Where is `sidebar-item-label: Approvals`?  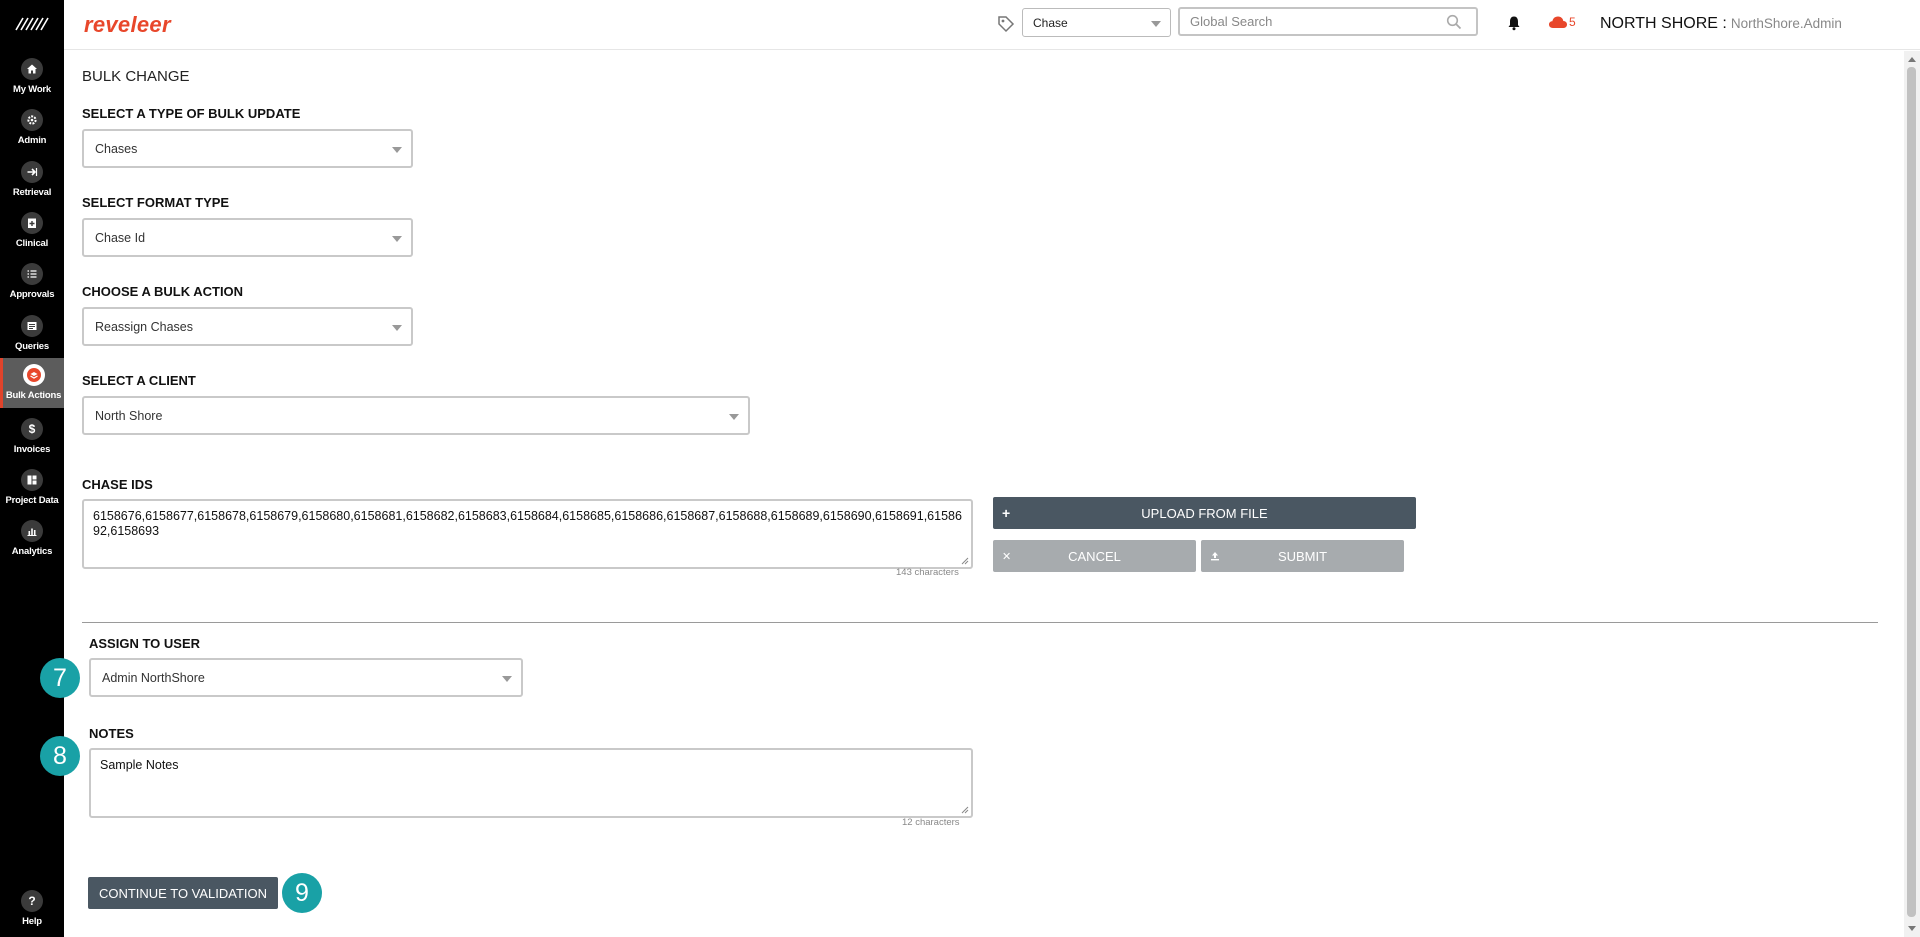 sidebar-item-label: Approvals is located at coordinates (32, 294).